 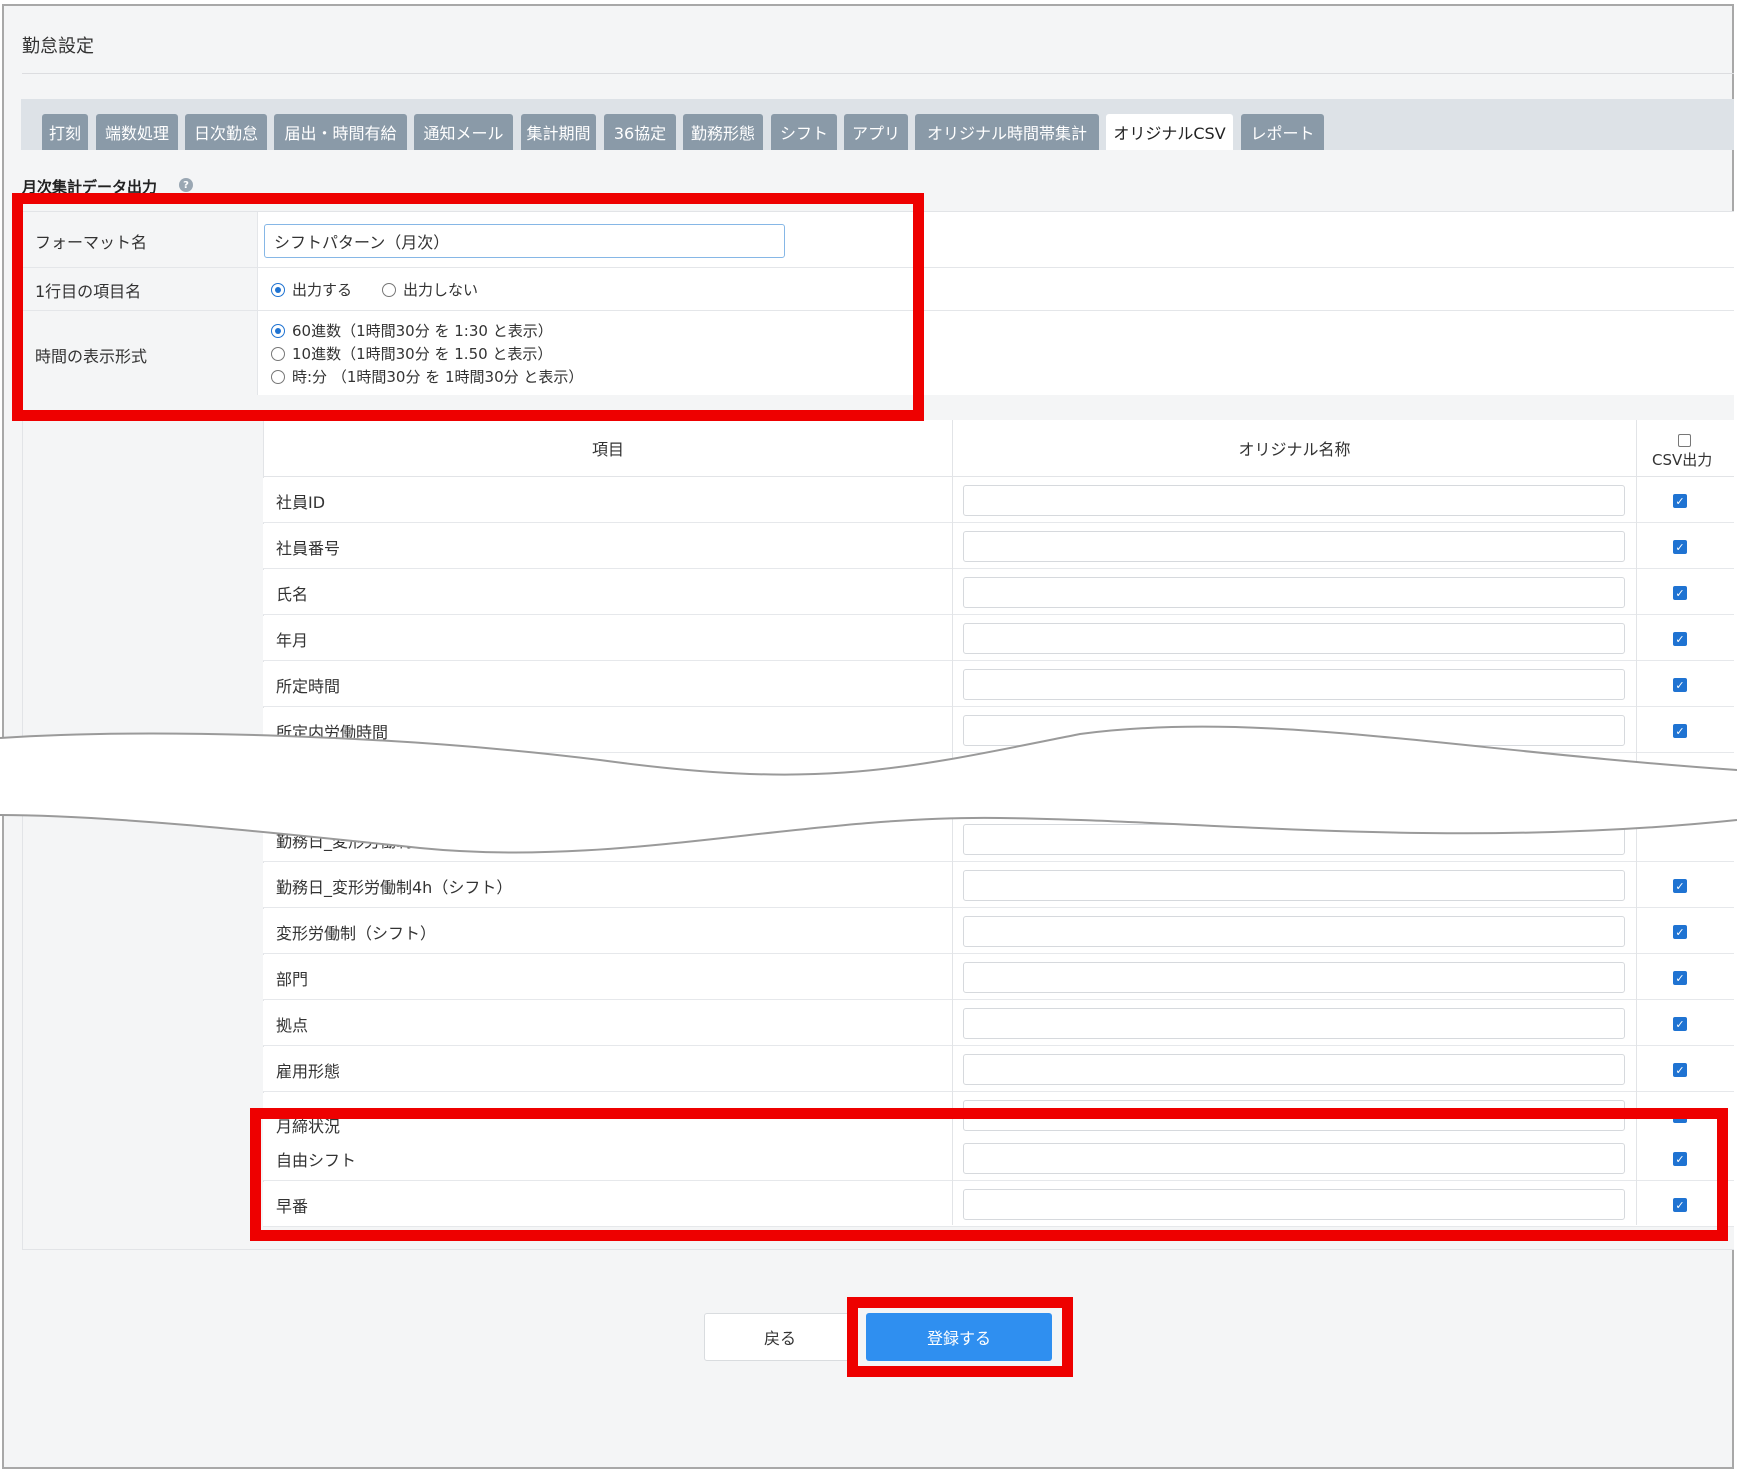 I want to click on tab-rounding: 端数処理, so click(x=137, y=132).